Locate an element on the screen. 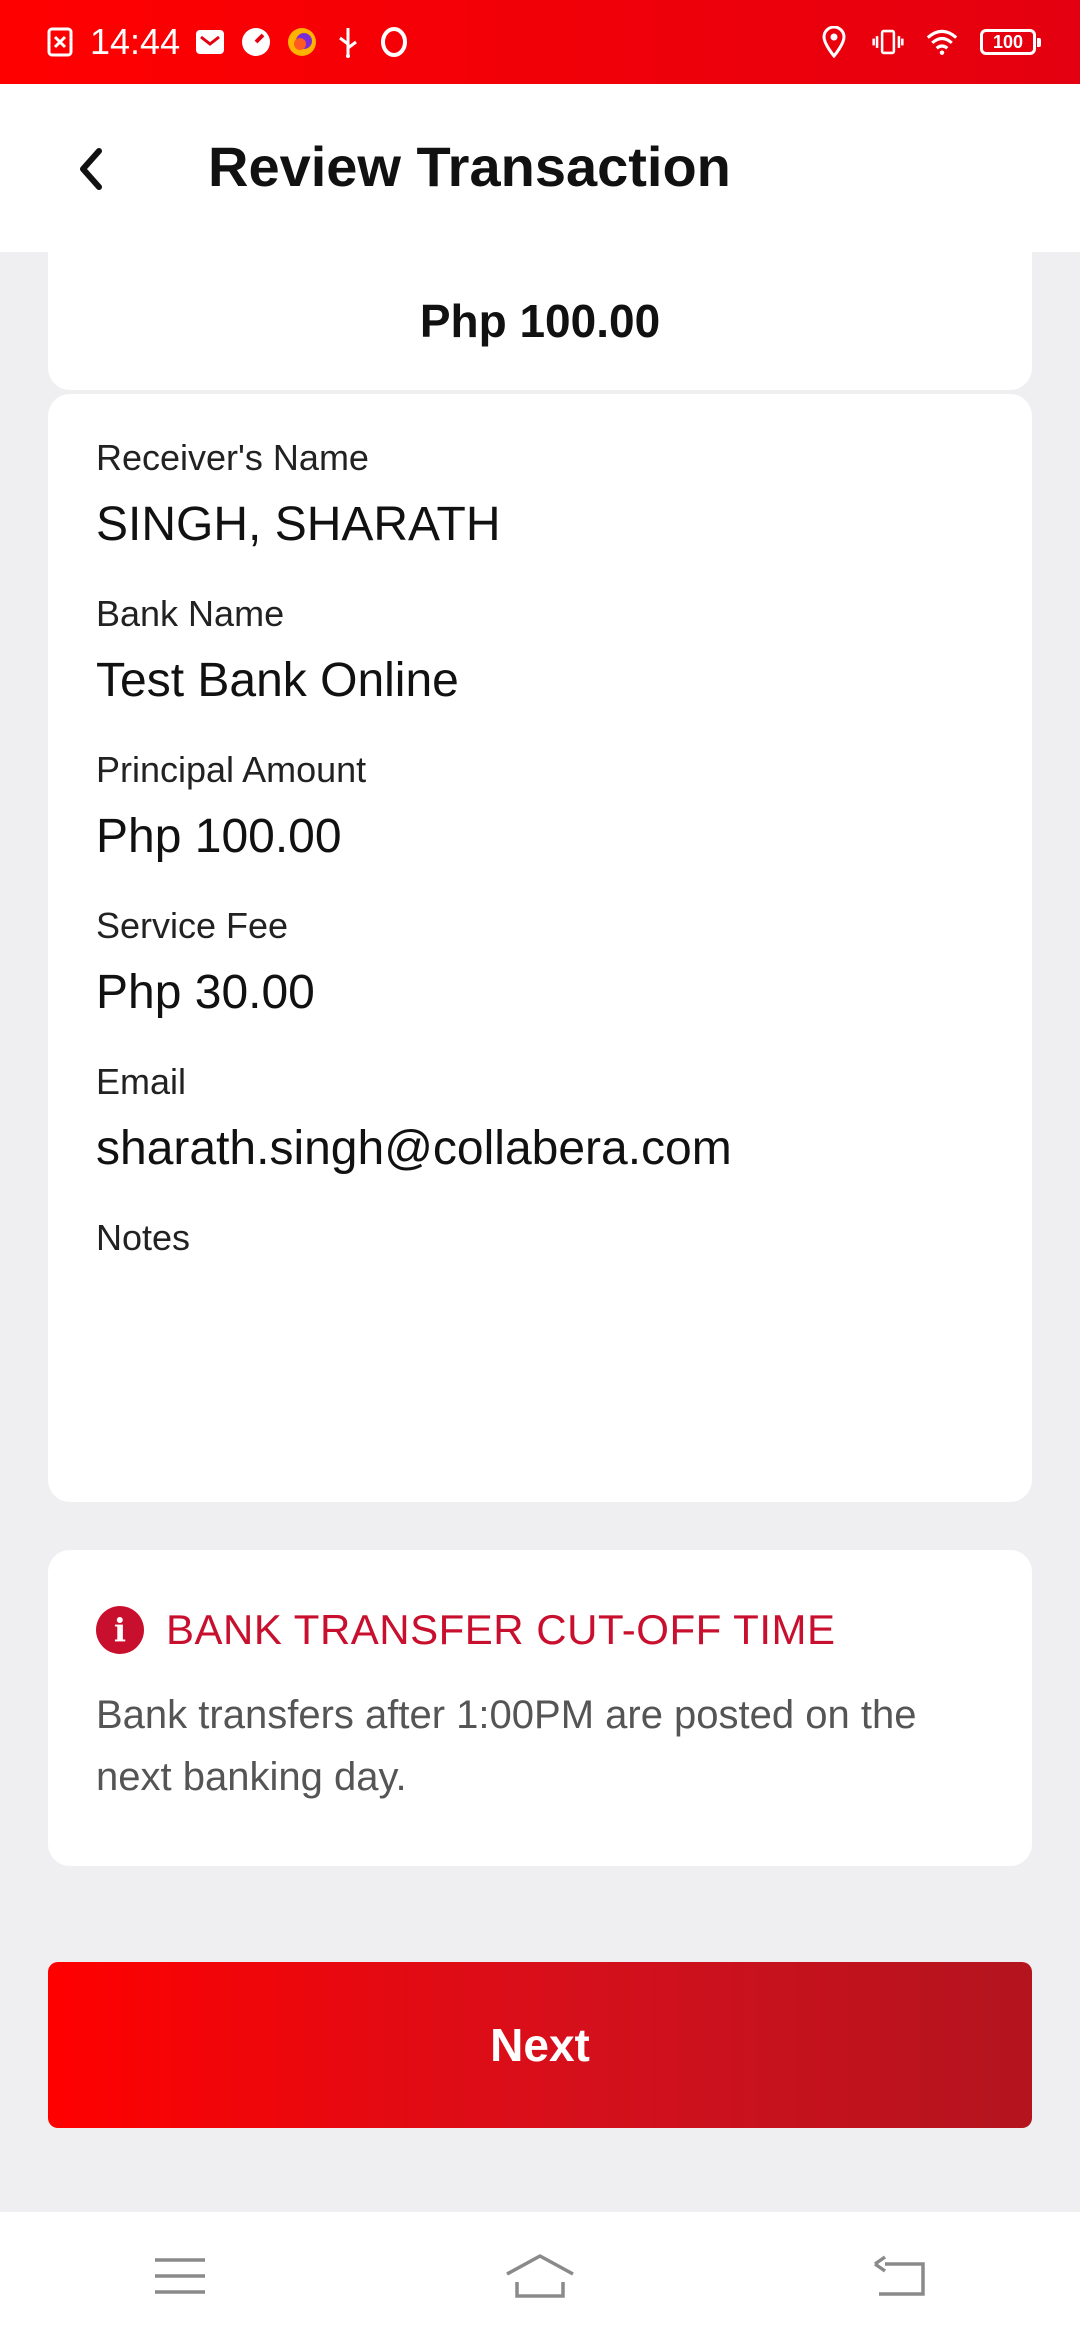 This screenshot has height=2340, width=1080. amount-summary: Php 100.00 is located at coordinates (540, 321).